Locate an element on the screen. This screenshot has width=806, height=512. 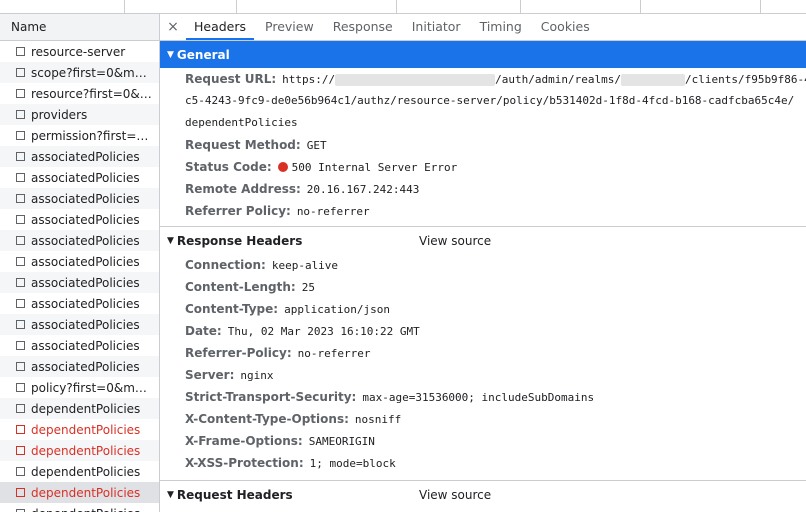
url-path-segment: /auth/admin/realms/ is located at coordinates (558, 79).